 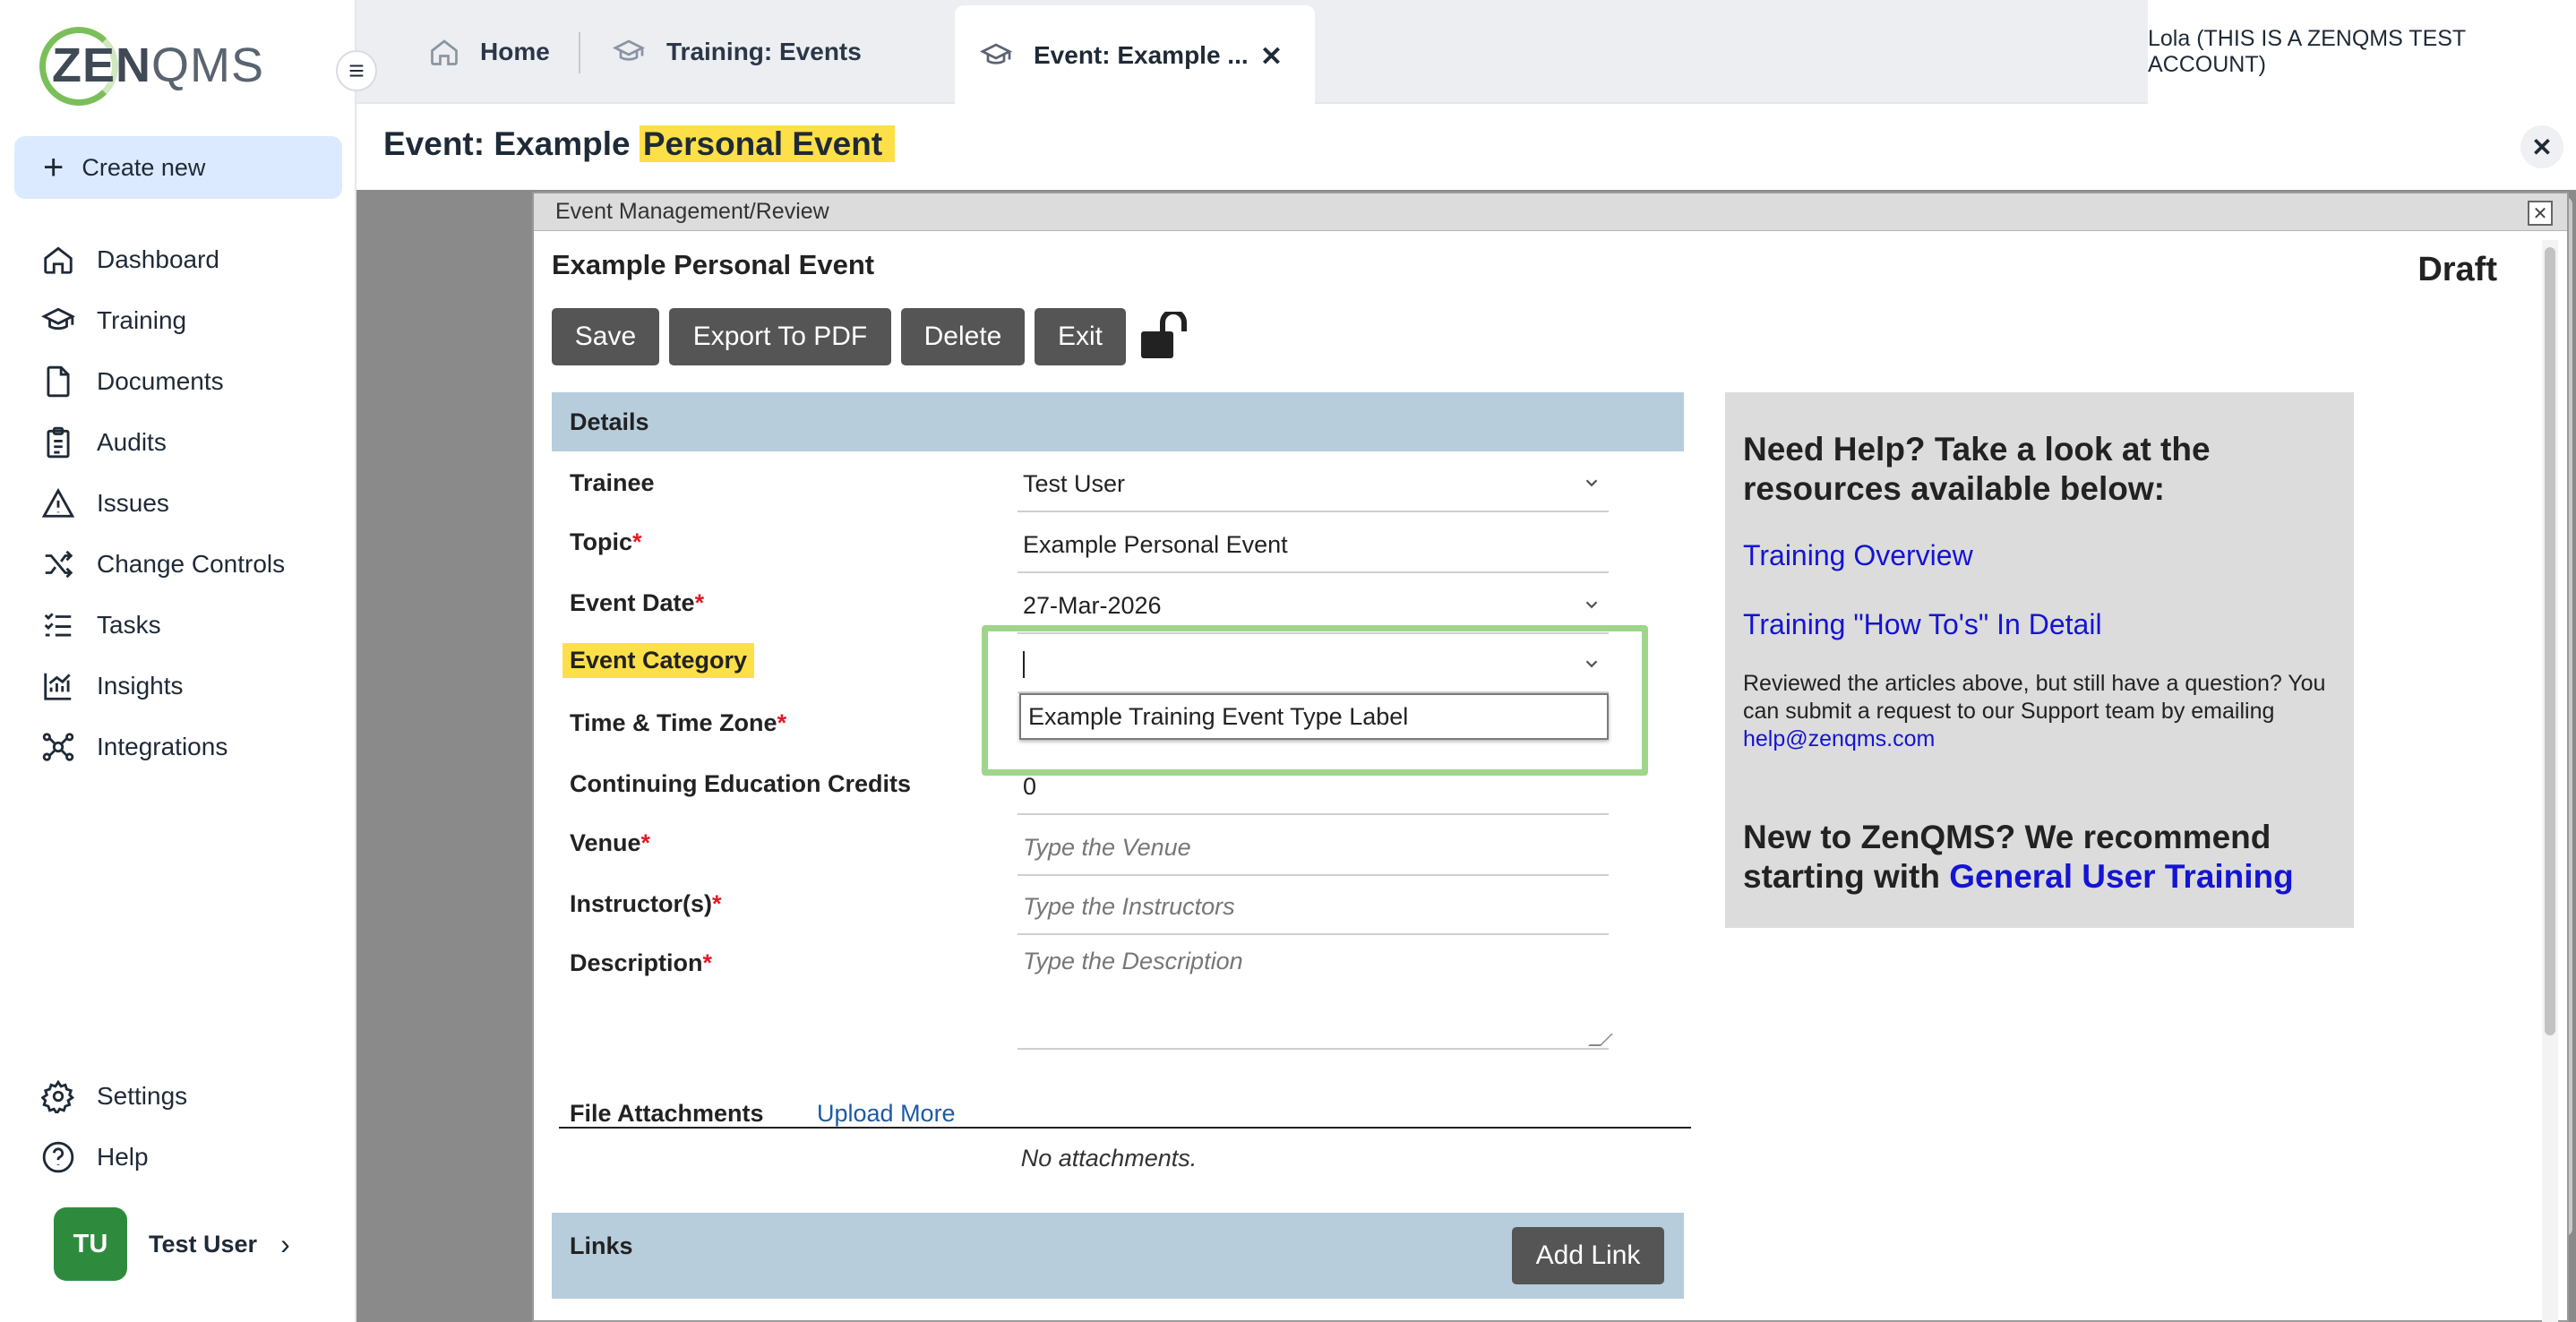 What do you see at coordinates (142, 1096) in the screenshot?
I see `sidebar-item-label: Settings` at bounding box center [142, 1096].